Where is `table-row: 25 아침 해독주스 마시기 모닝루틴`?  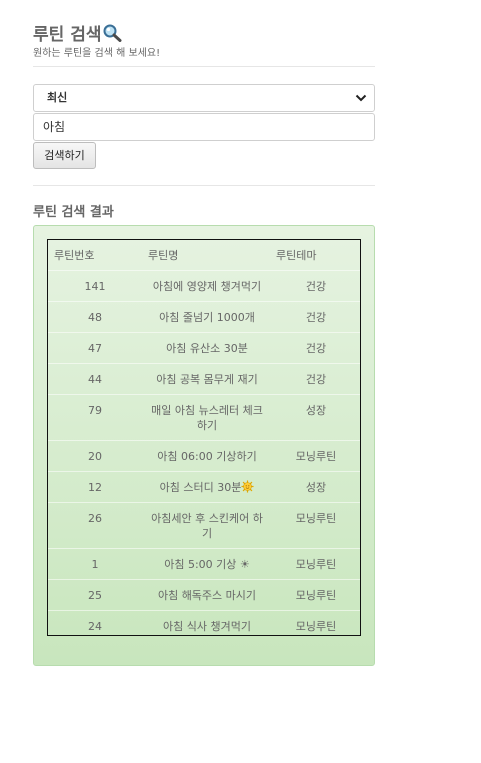 table-row: 25 아침 해독주스 마시기 모닝루틴 is located at coordinates (204, 594).